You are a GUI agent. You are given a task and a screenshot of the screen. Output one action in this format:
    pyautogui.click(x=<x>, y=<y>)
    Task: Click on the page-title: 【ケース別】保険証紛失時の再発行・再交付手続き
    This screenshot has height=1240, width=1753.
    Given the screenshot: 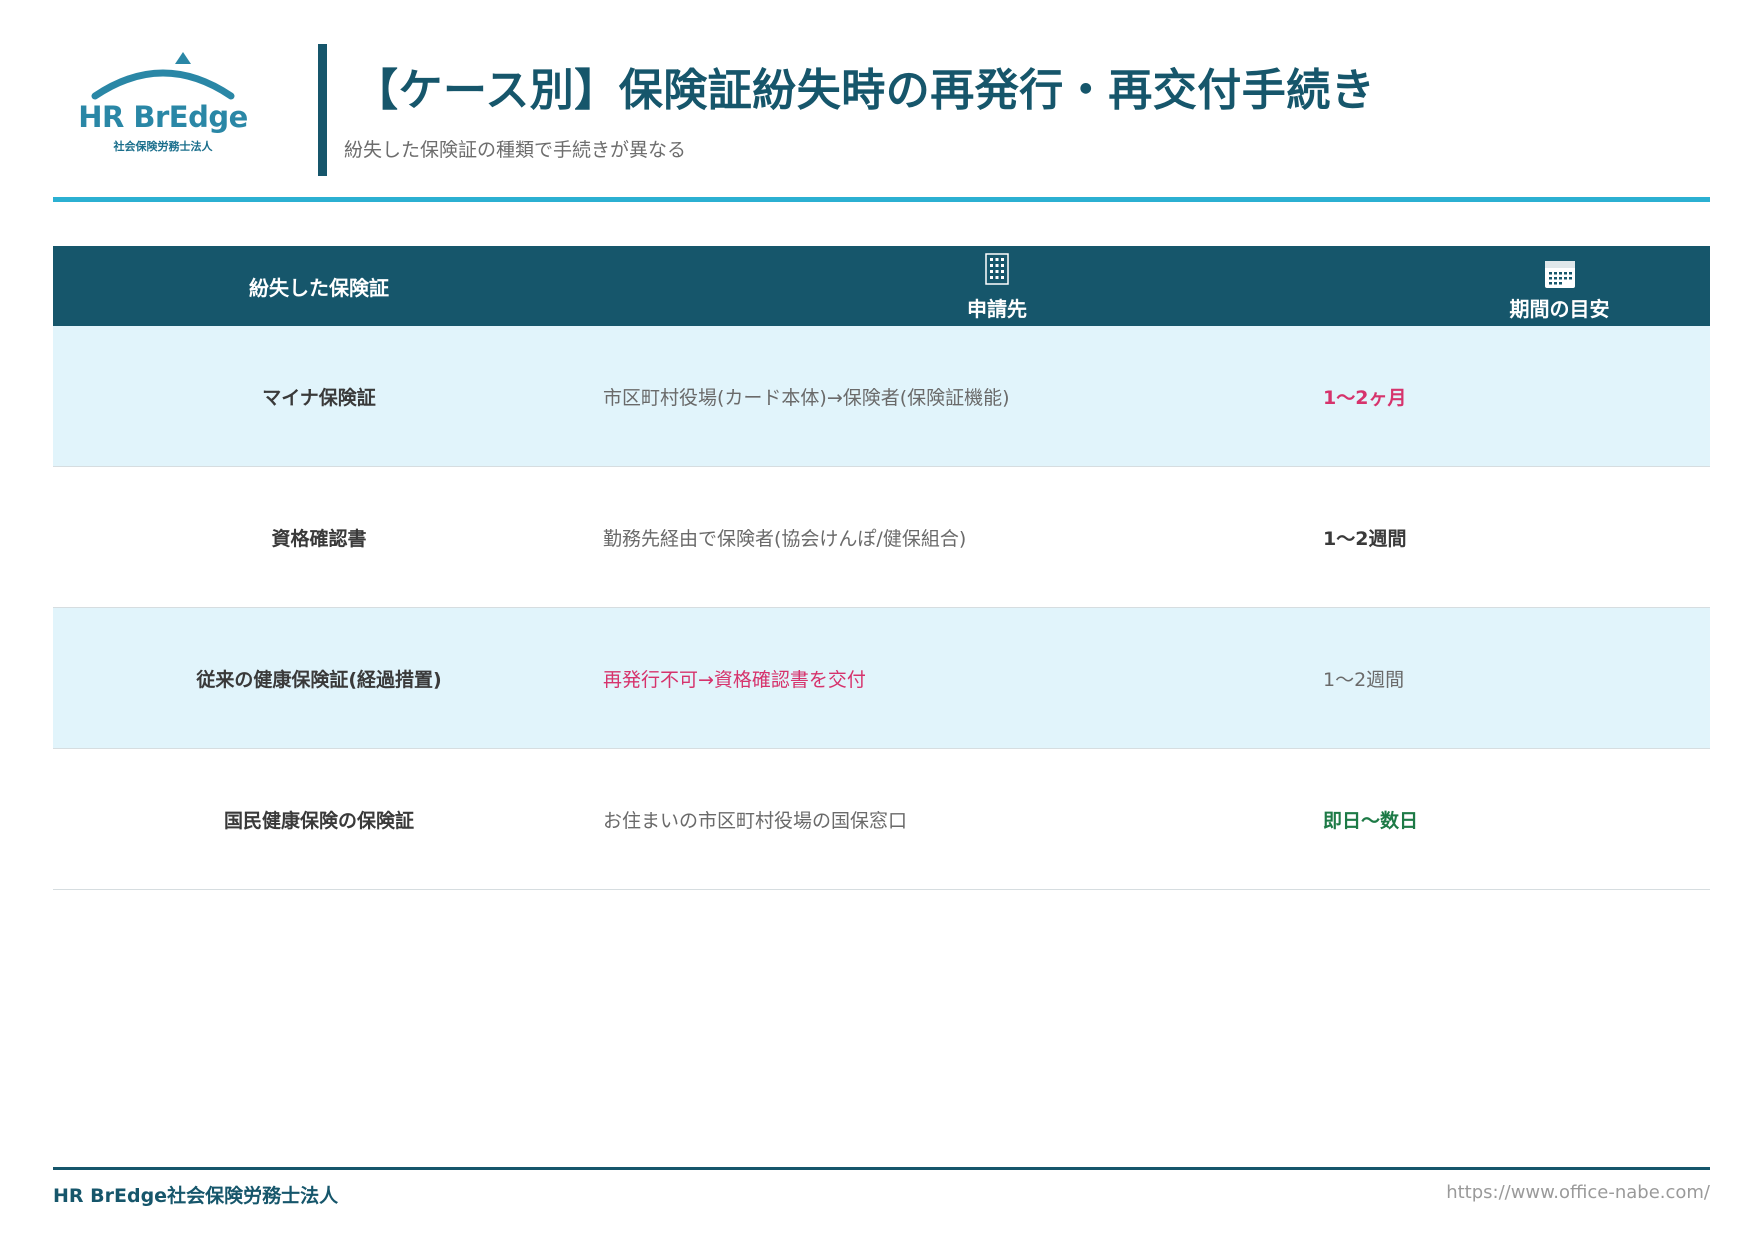 What is the action you would take?
    pyautogui.click(x=865, y=90)
    